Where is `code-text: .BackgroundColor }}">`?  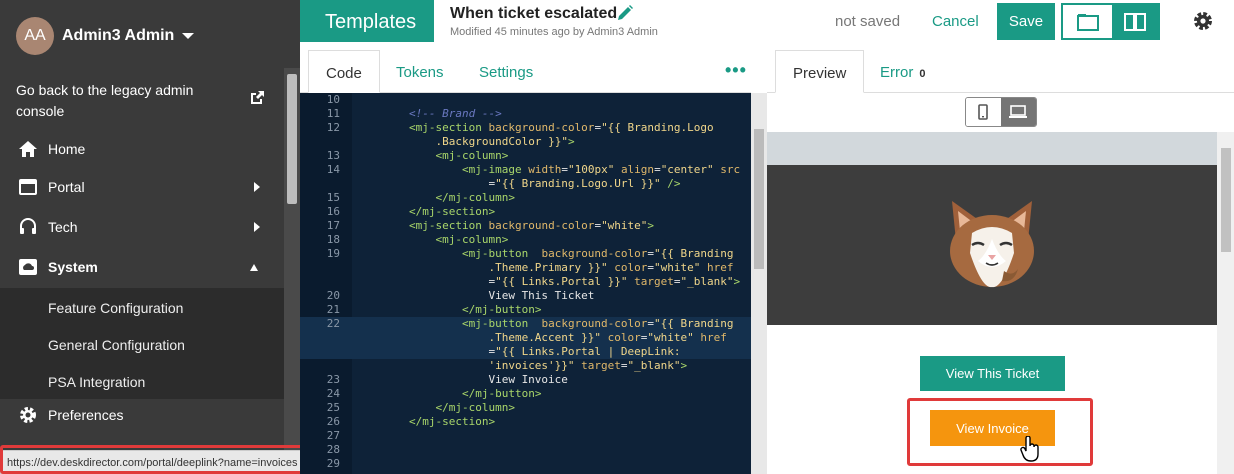
code-text: .BackgroundColor }}"> is located at coordinates (505, 141).